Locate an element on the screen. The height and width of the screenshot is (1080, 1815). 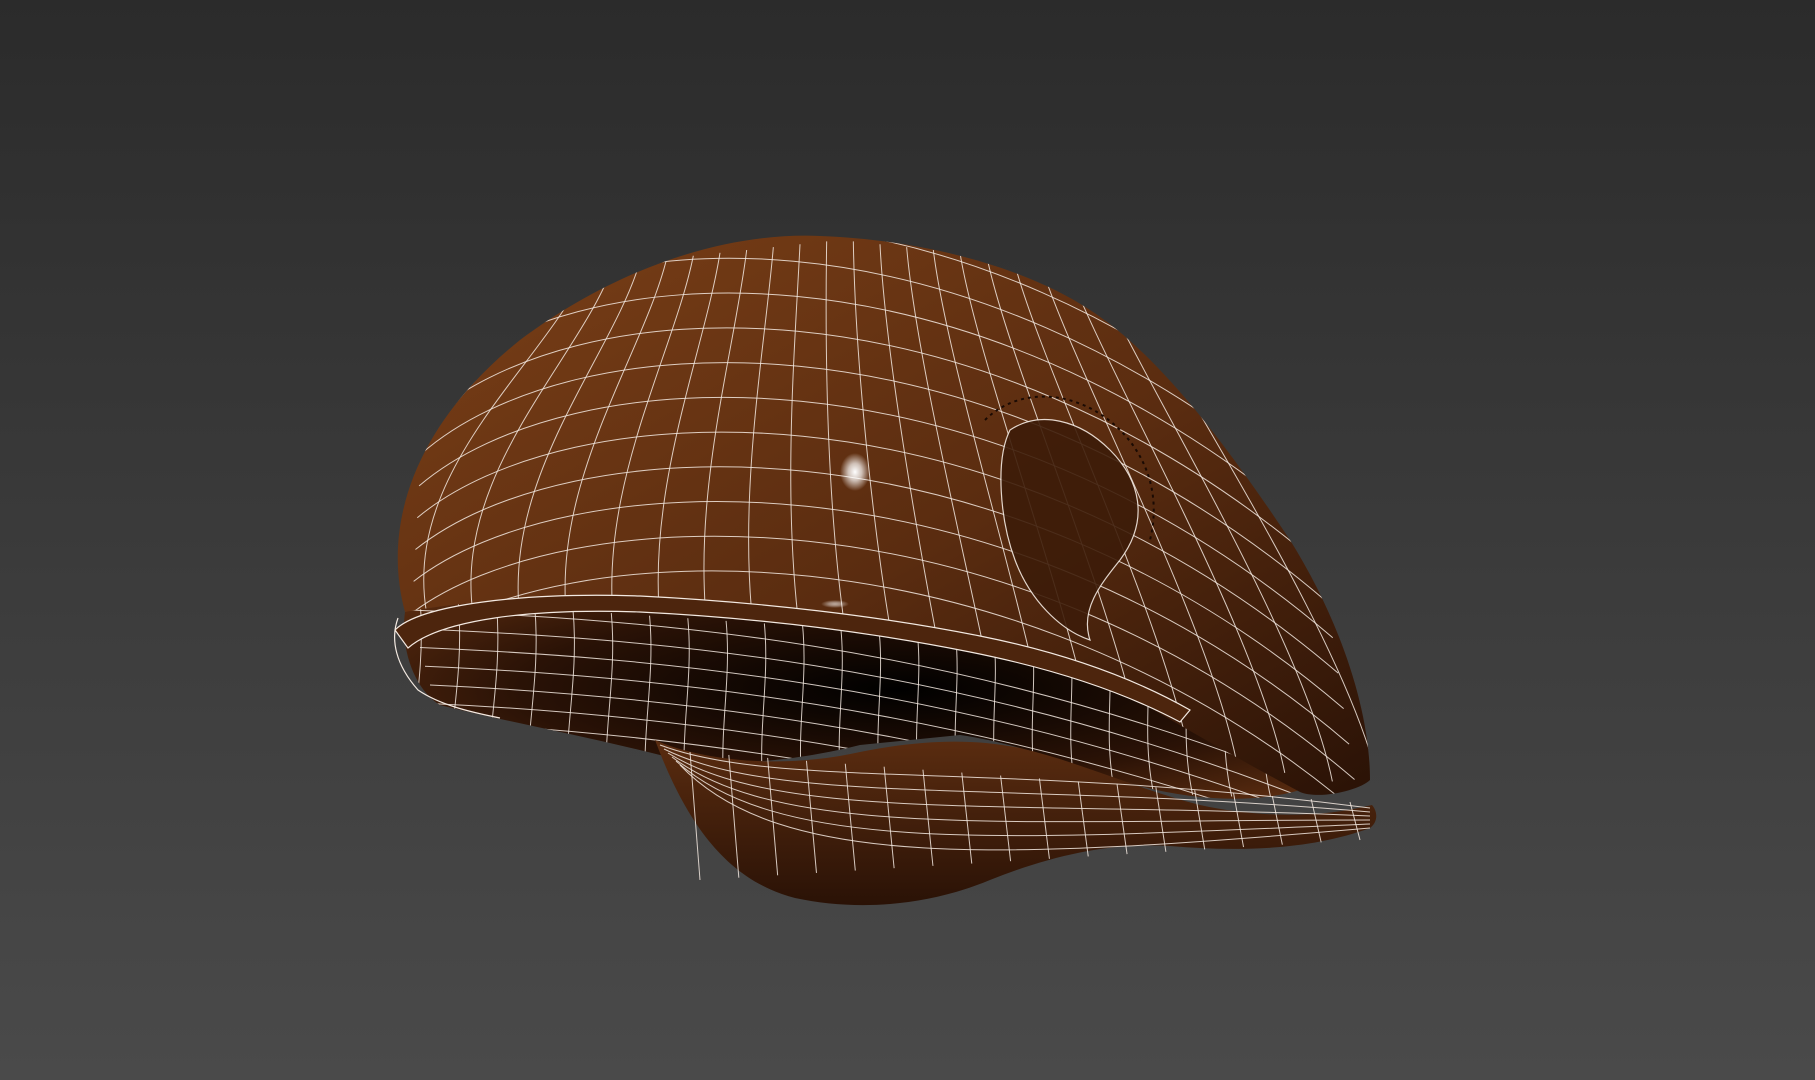
specular-highlight is located at coordinates (855, 472).